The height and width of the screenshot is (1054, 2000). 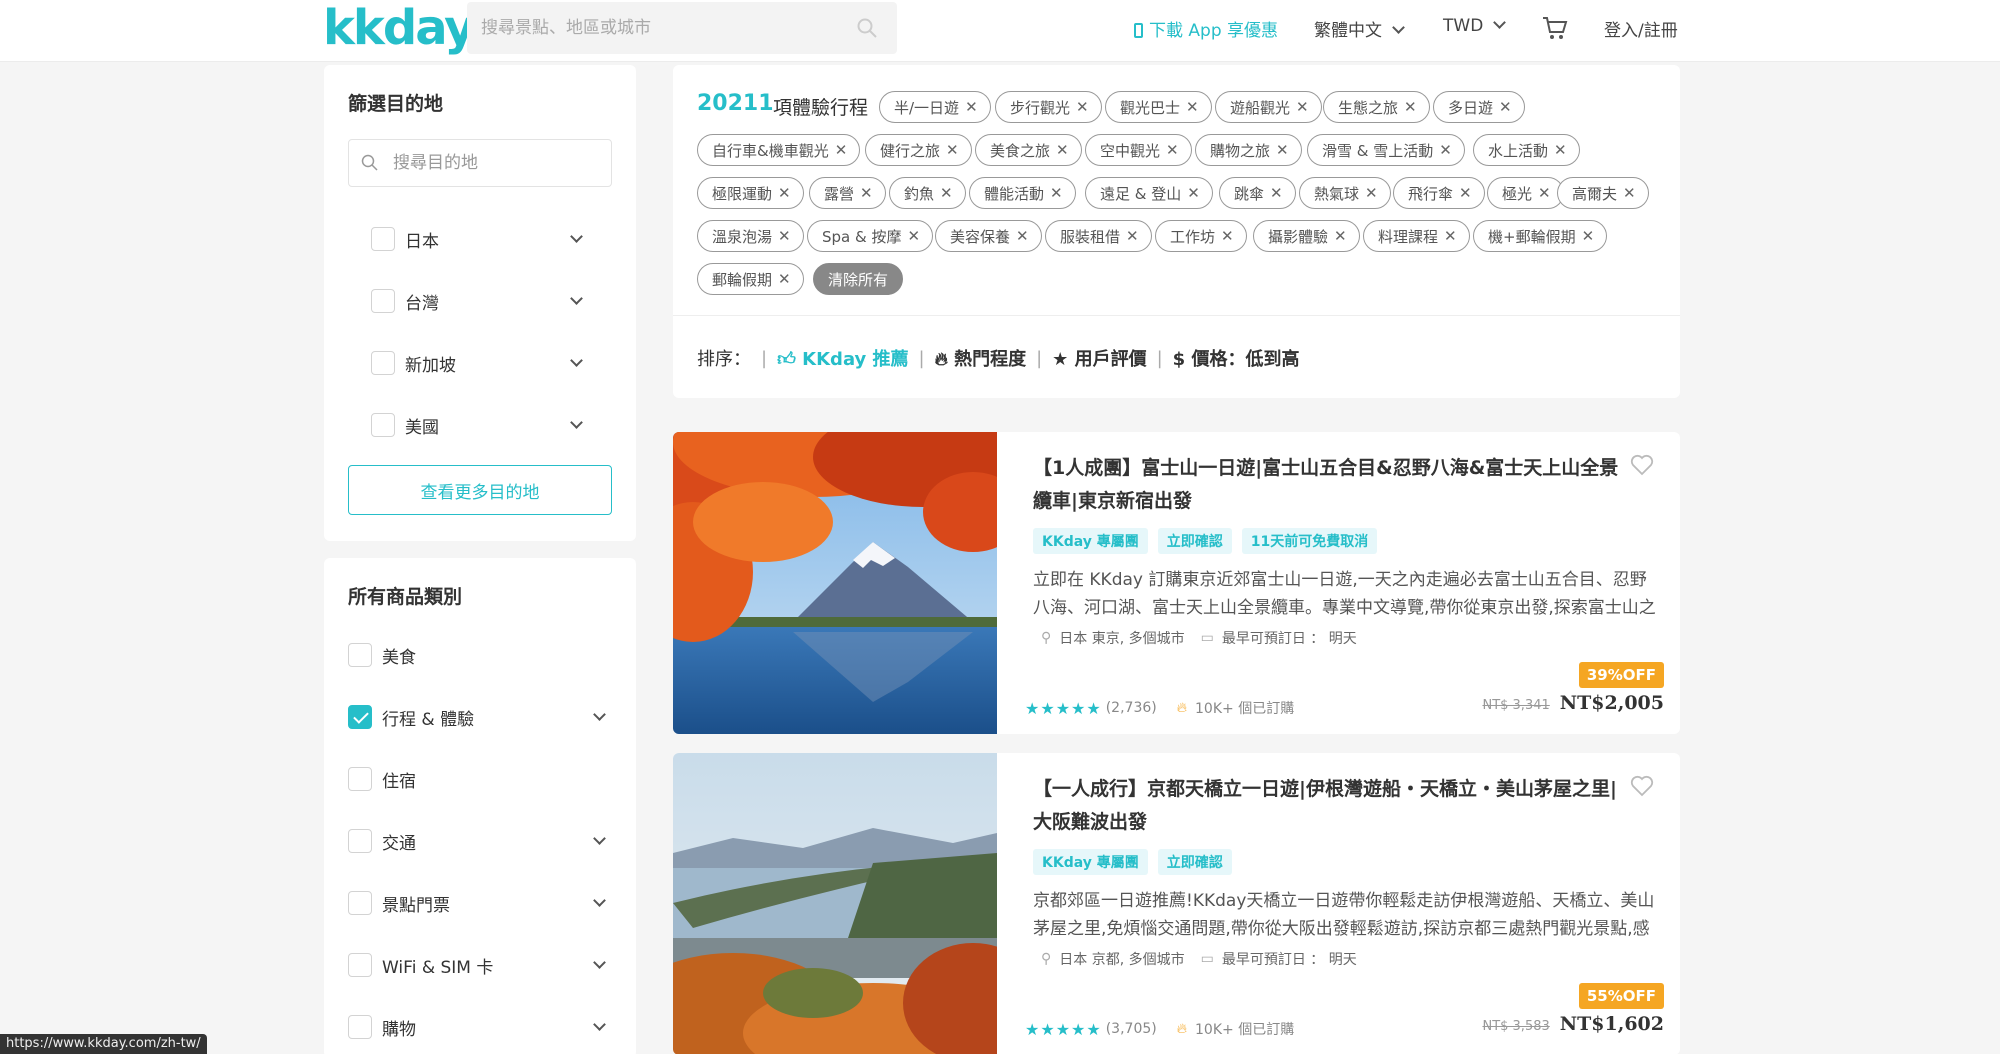 What do you see at coordinates (1376, 107) in the screenshot?
I see `filter-tag: 生態之旅 ✕` at bounding box center [1376, 107].